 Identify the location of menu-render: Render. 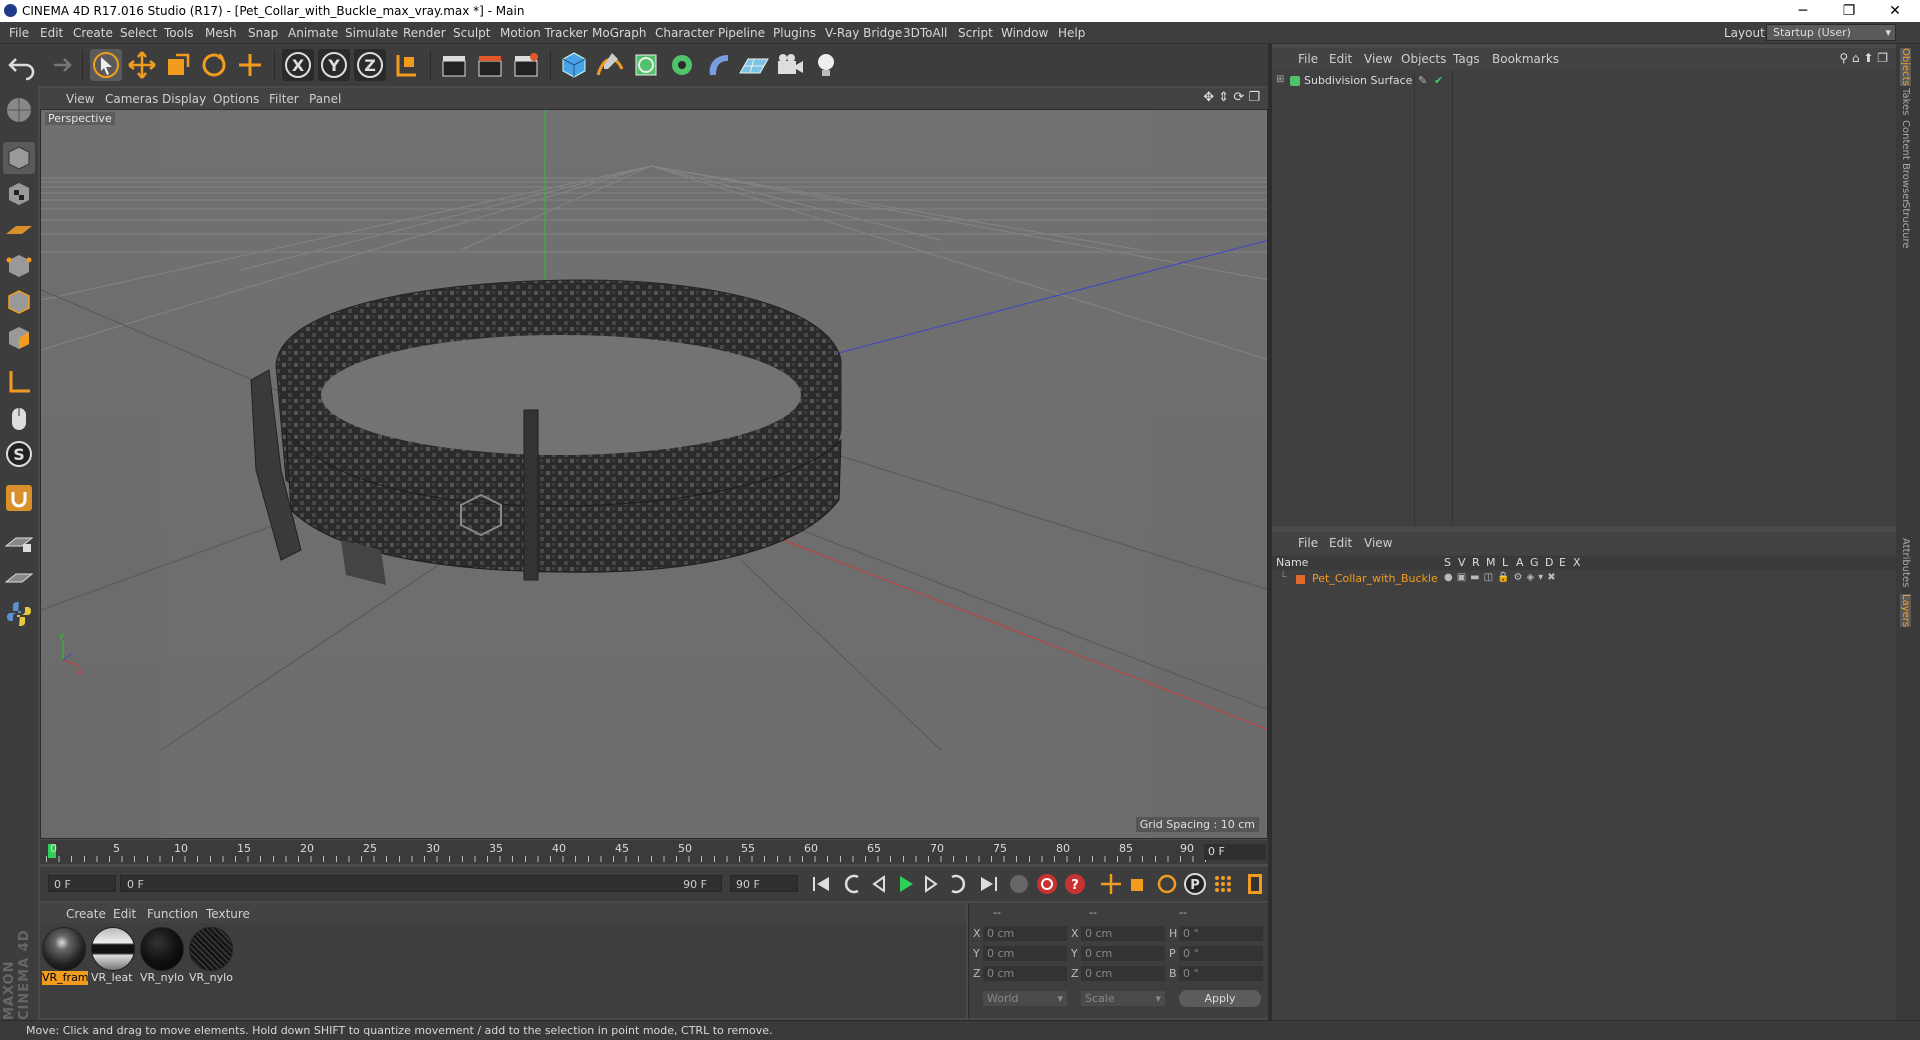
(424, 33).